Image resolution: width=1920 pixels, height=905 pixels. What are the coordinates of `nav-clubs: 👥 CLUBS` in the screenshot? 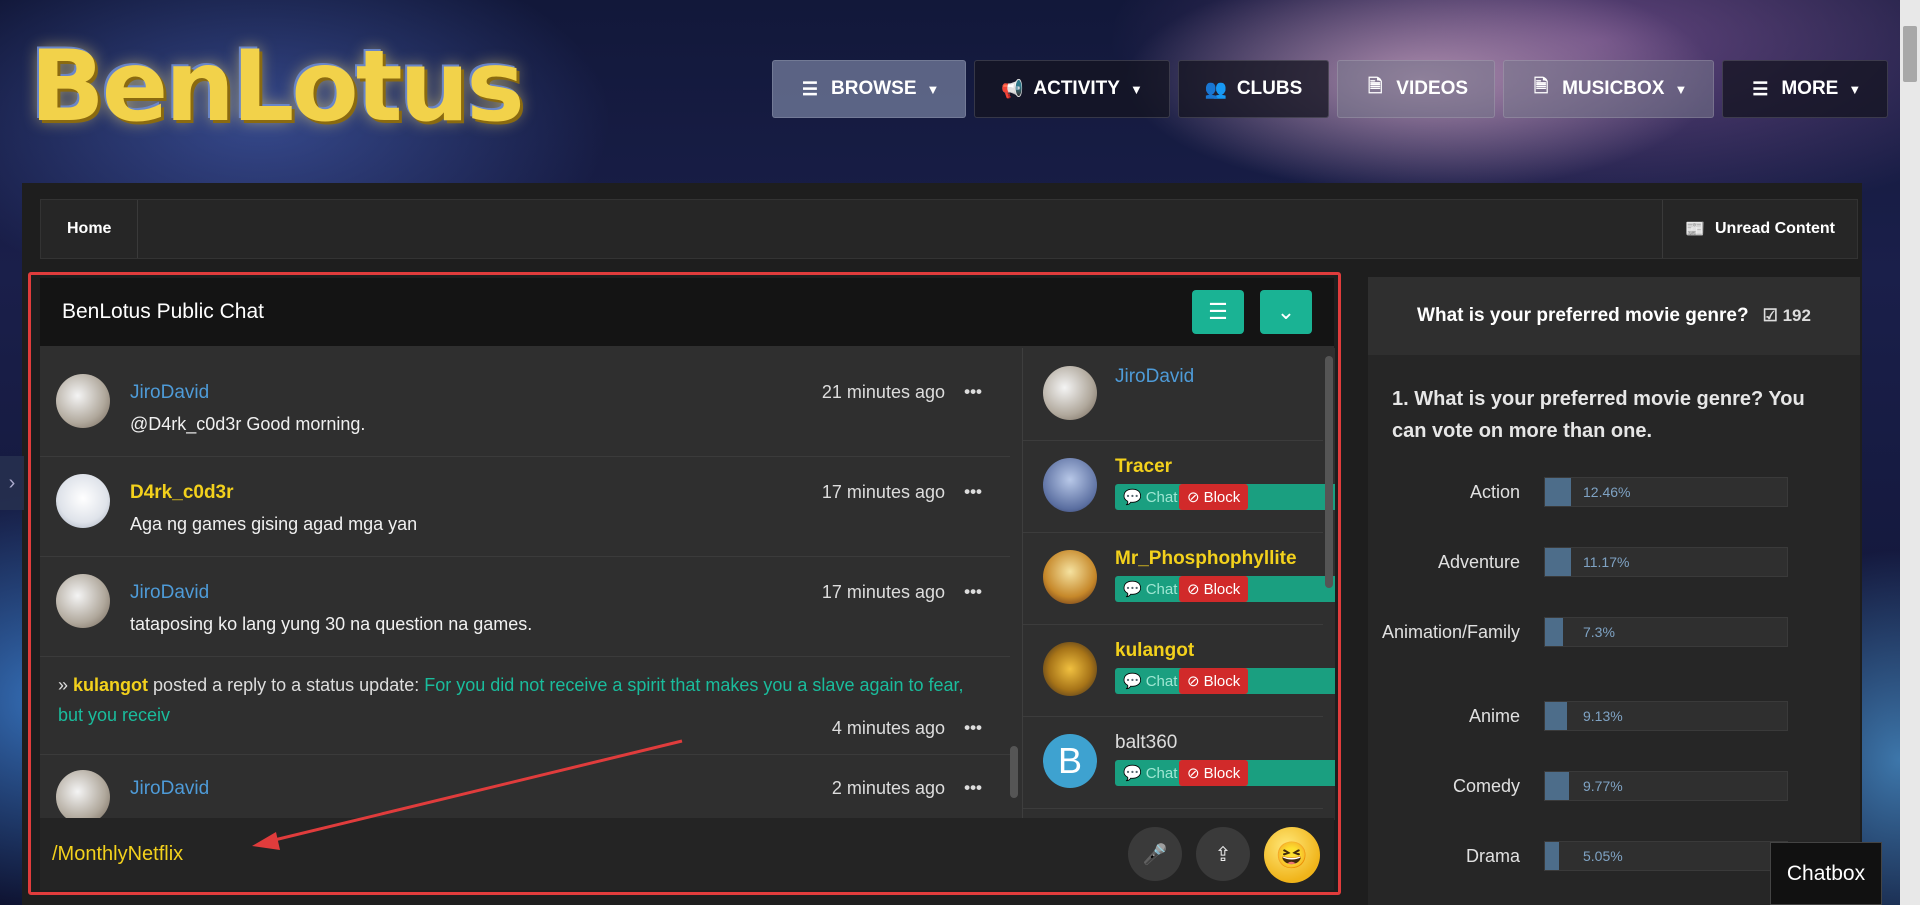 It's located at (1253, 89).